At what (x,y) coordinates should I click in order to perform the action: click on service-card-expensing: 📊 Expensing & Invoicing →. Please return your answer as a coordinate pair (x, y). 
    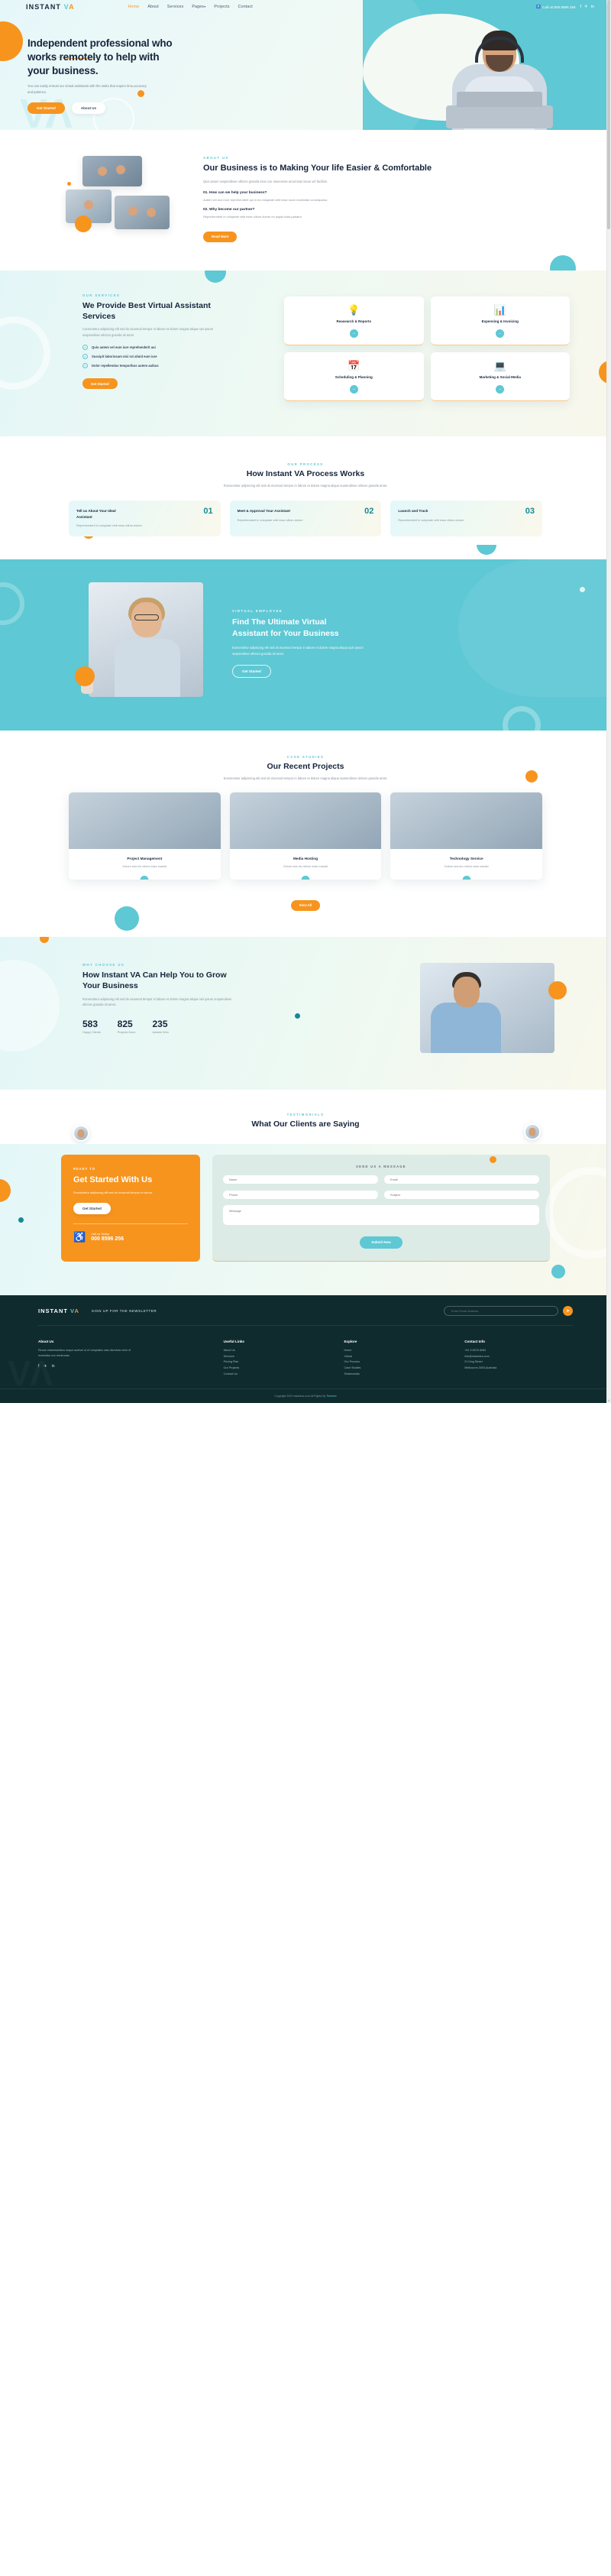
    Looking at the image, I should click on (500, 320).